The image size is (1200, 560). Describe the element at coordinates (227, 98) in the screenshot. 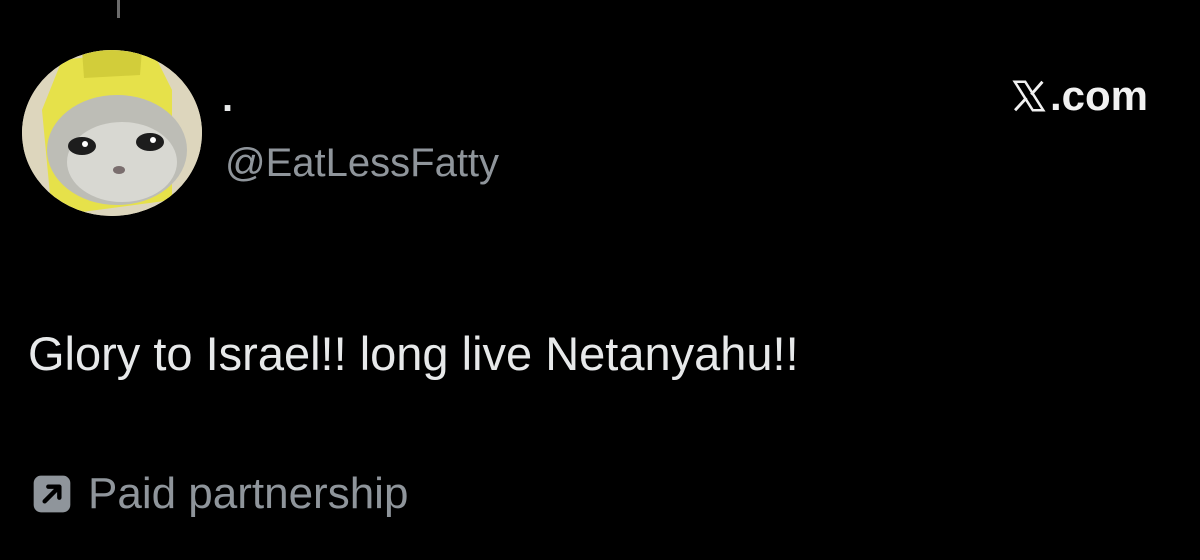

I see `display-name: .` at that location.